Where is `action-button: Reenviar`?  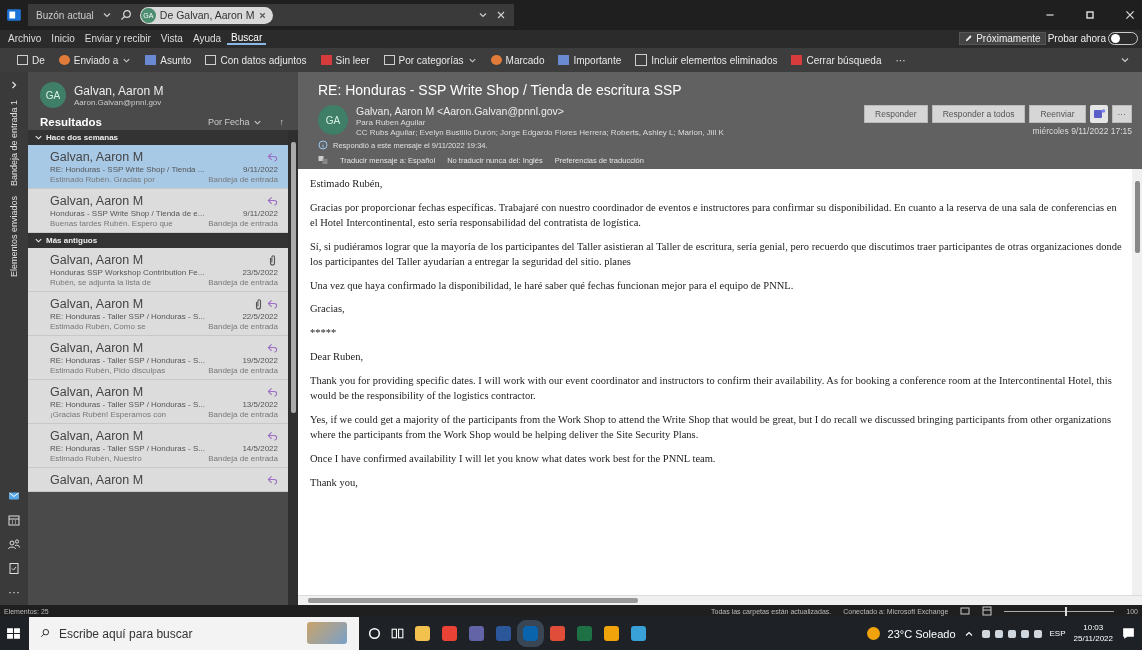
action-button: Reenviar is located at coordinates (1057, 114).